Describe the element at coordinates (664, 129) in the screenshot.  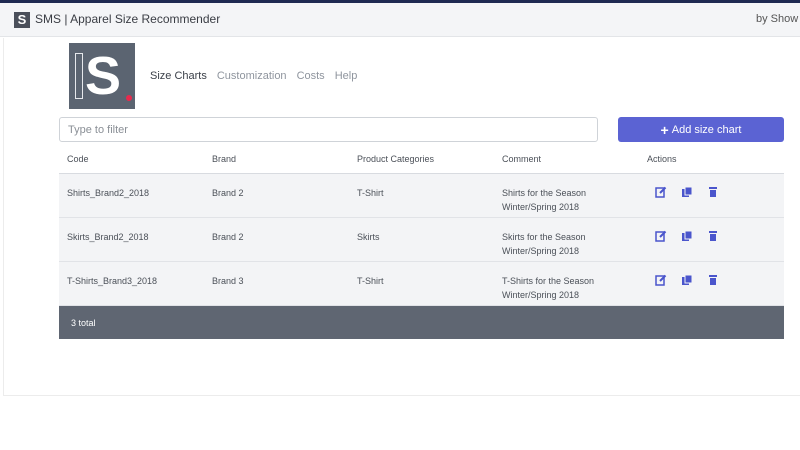
I see `plus-icon: +` at that location.